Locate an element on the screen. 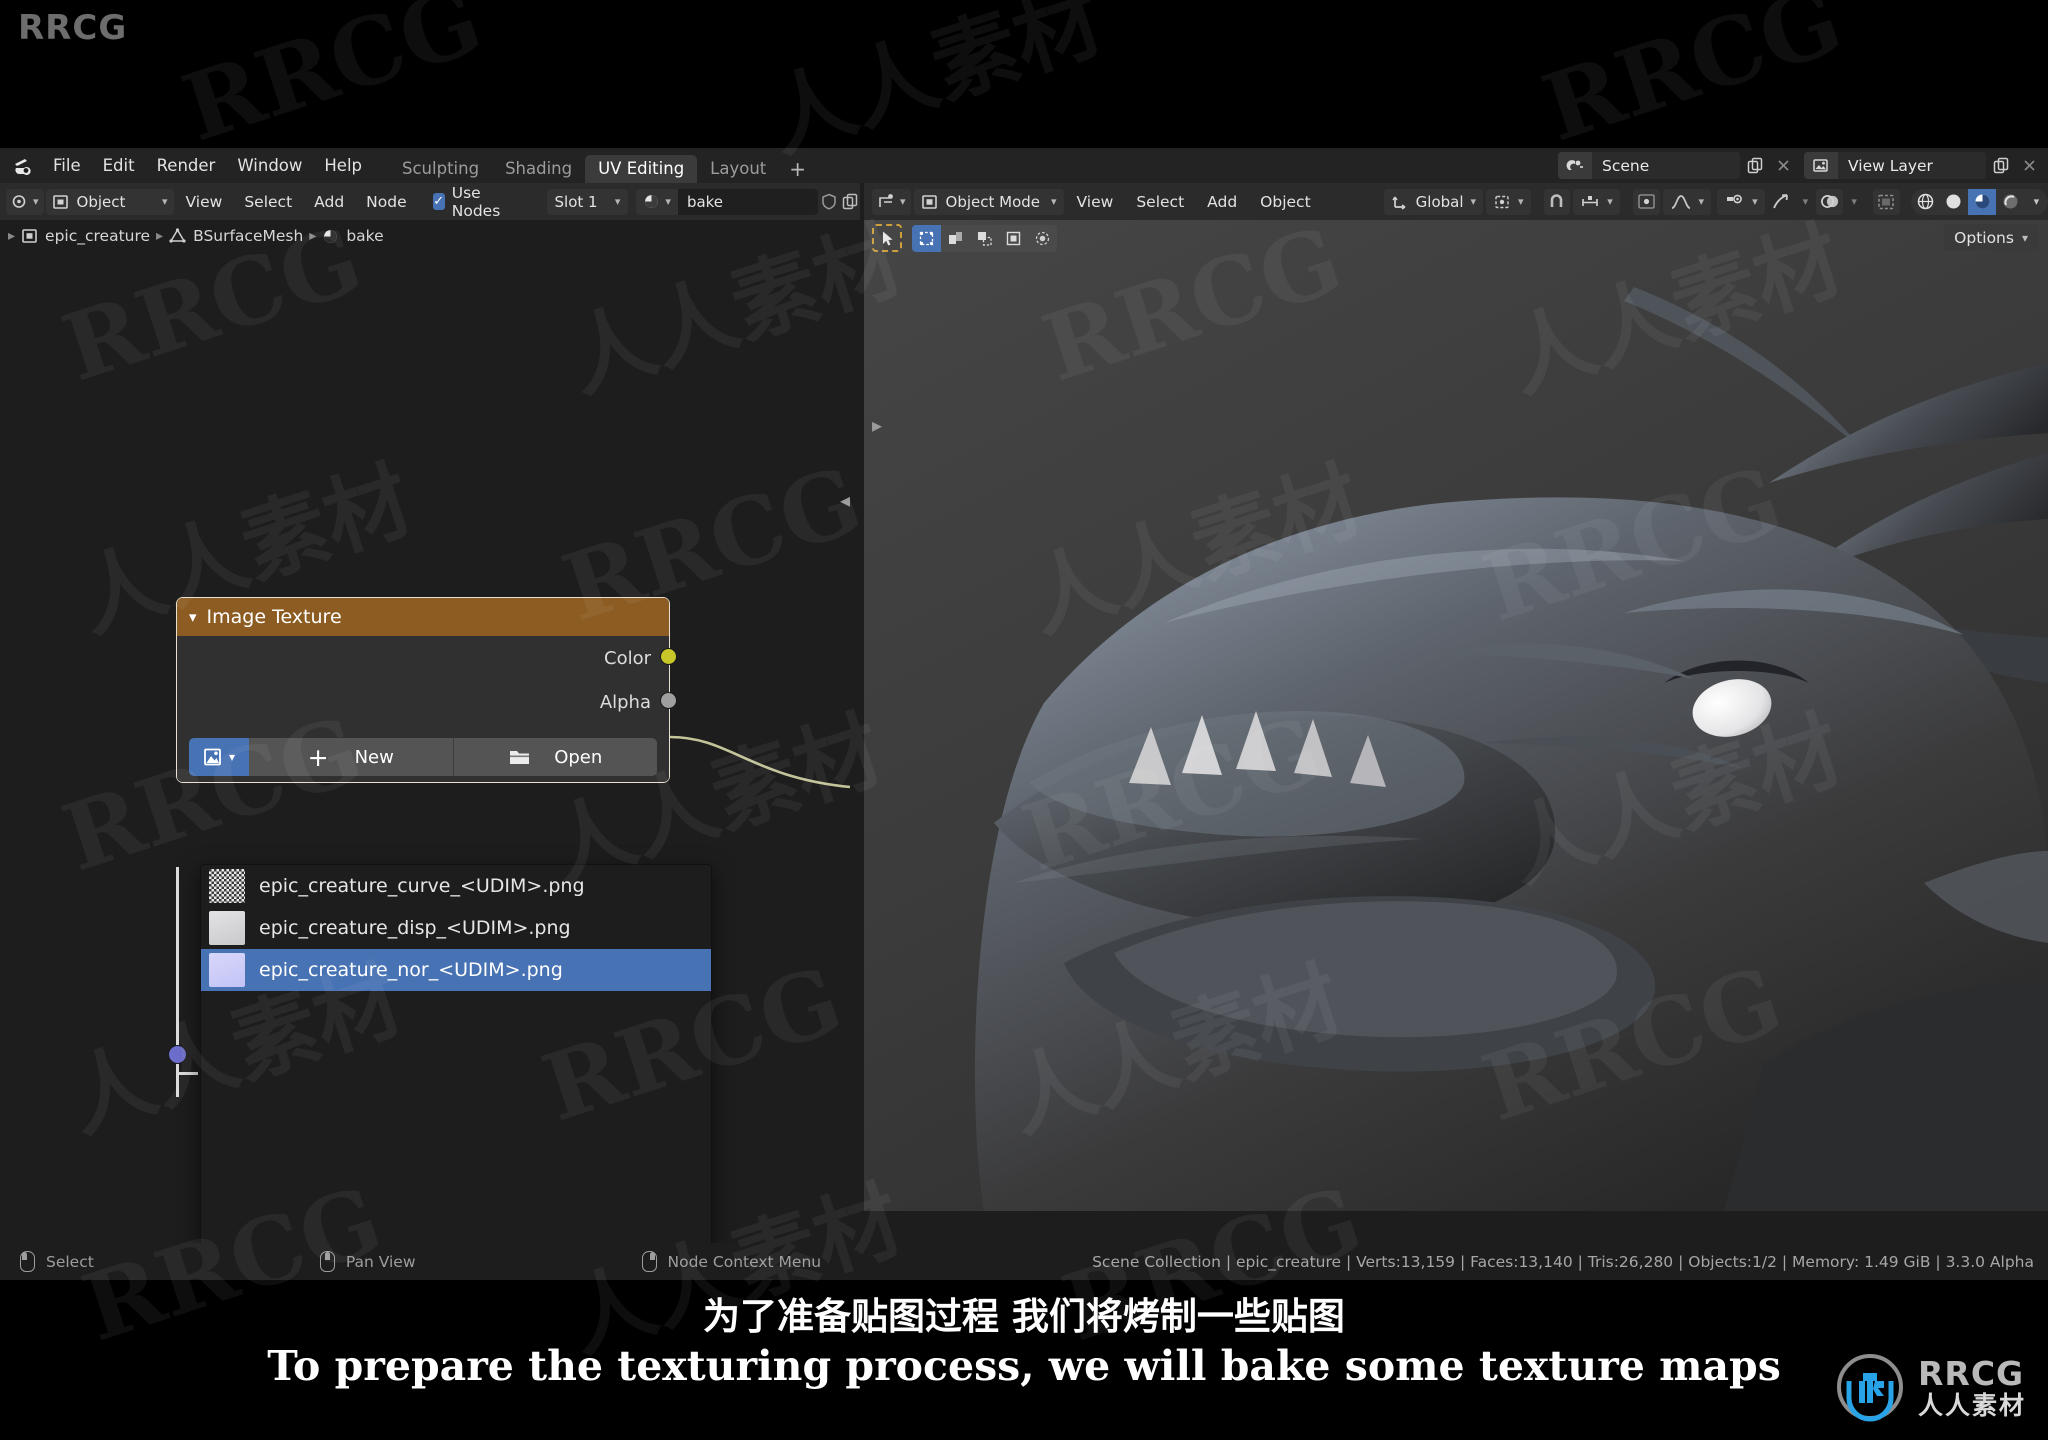  vertex-select-icon is located at coordinates (926, 238).